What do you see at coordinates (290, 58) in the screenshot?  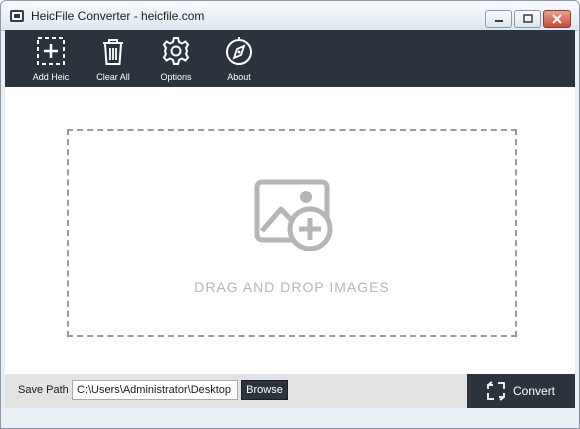 I see `toolbar: Add Heic Clear All Options About` at bounding box center [290, 58].